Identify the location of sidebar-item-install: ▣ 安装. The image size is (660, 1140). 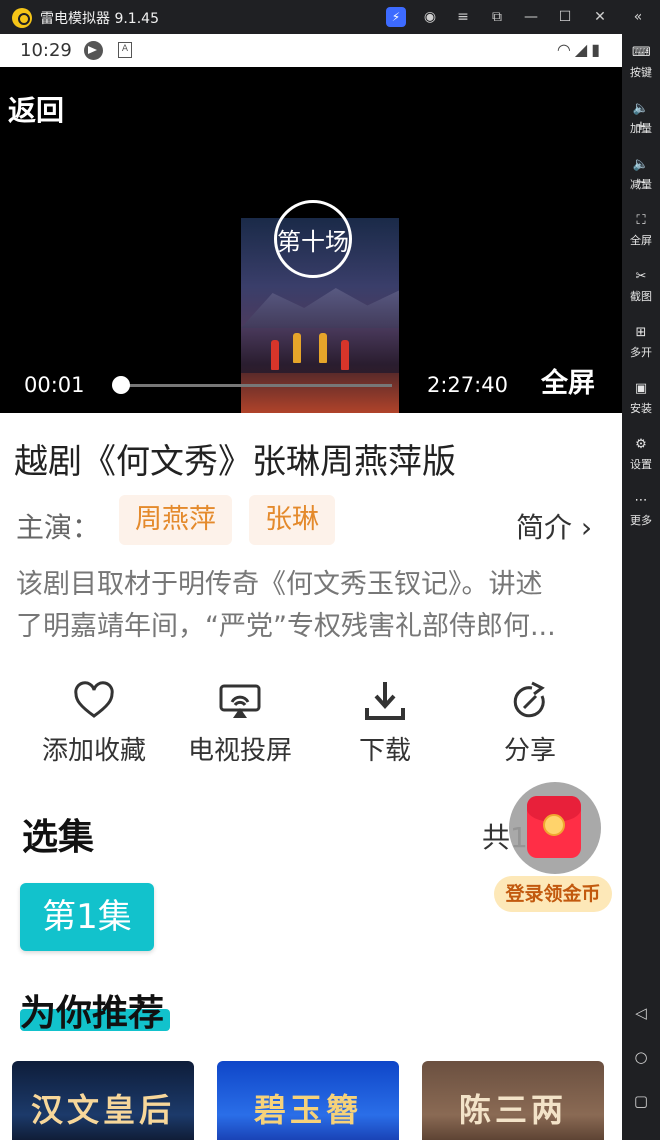
(641, 400).